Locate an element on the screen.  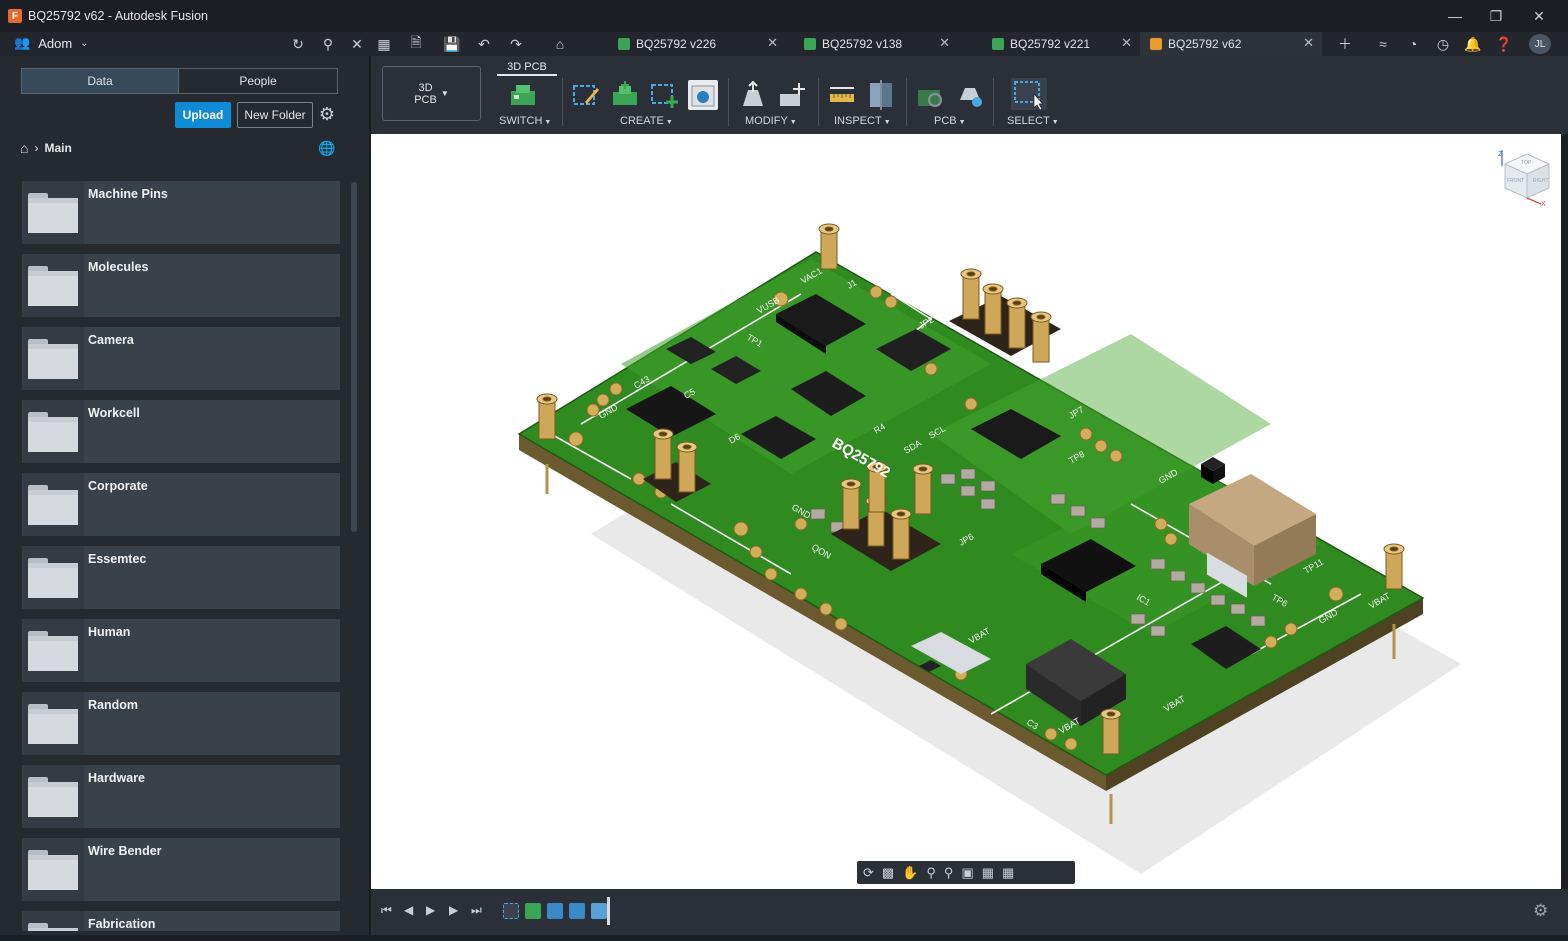
timeline-board-icon is located at coordinates (533, 911).